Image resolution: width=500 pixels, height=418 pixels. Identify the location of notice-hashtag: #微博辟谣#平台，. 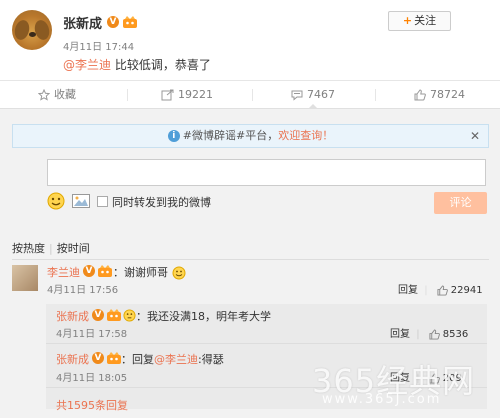
(230, 135).